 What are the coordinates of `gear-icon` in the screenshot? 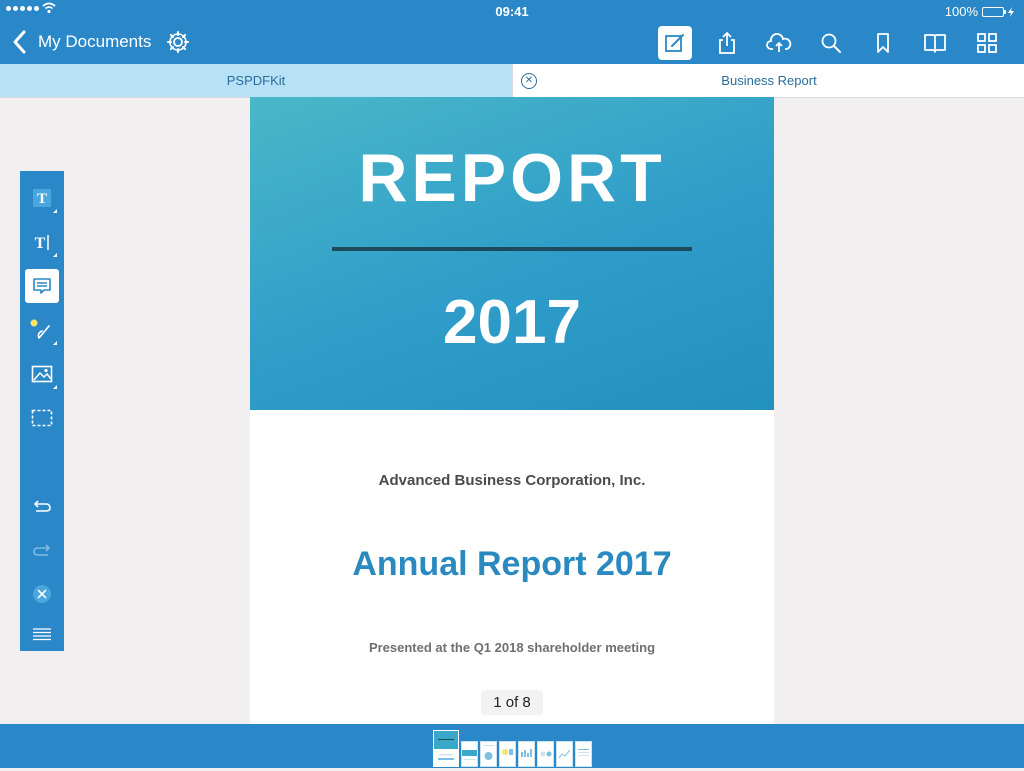 It's located at (178, 42).